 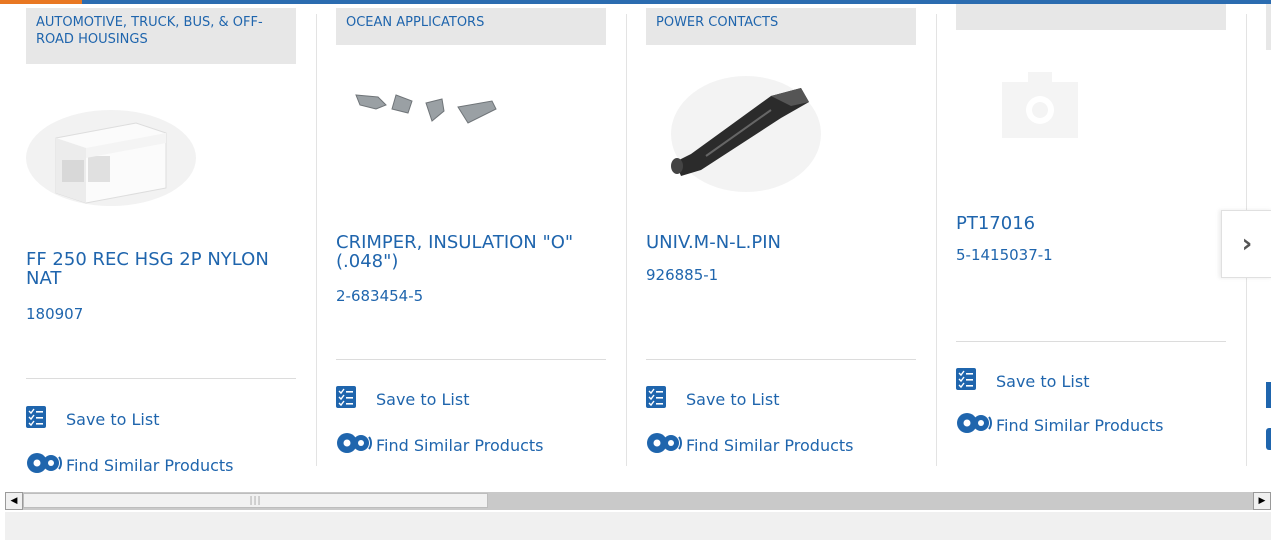 What do you see at coordinates (781, 26) in the screenshot?
I see `product-category: POWER CONTACTS` at bounding box center [781, 26].